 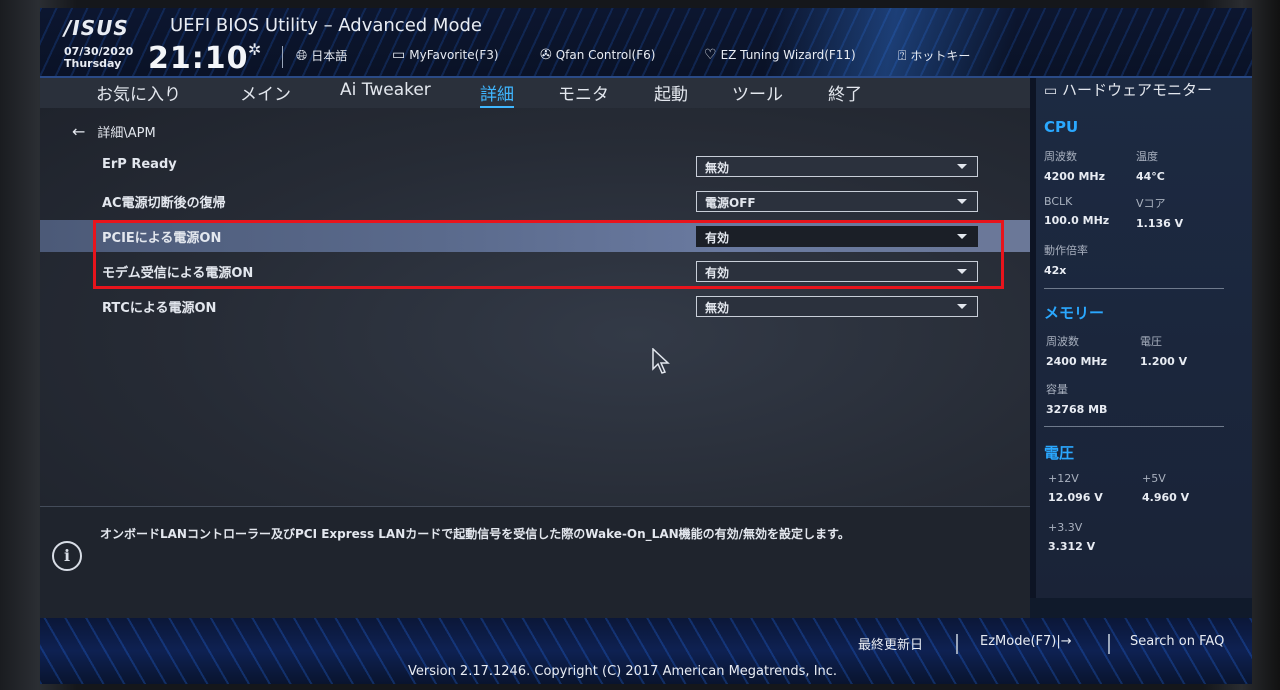 I want to click on asus-logo: /ISUS, so click(x=96, y=28).